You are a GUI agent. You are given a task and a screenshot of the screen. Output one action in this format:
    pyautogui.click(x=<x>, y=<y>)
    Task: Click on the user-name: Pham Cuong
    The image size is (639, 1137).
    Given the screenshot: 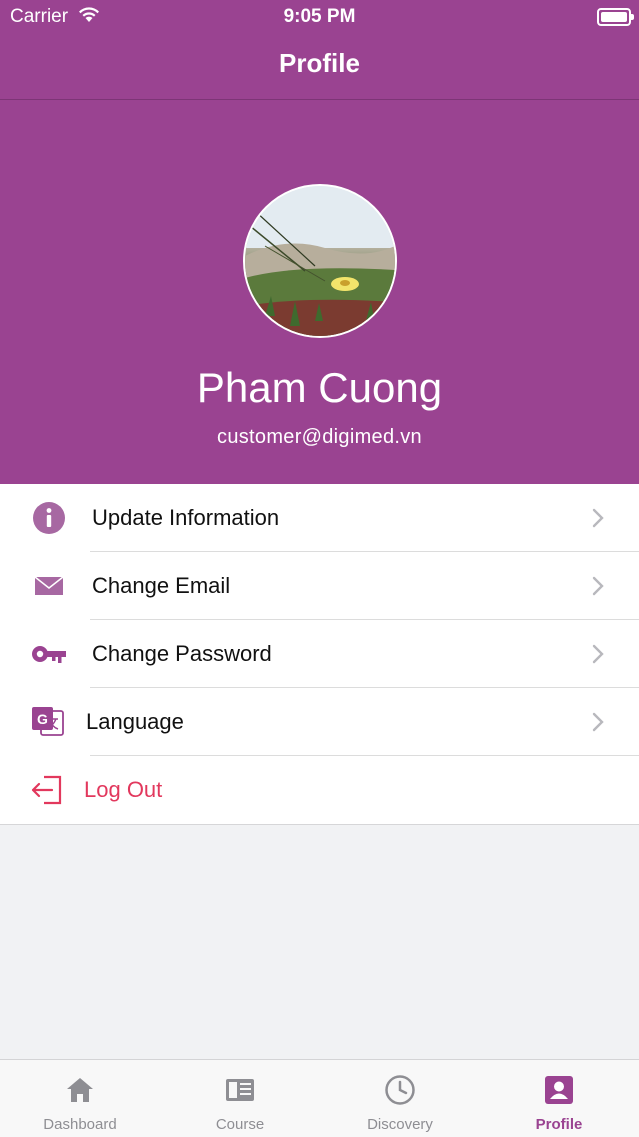 What is the action you would take?
    pyautogui.click(x=319, y=387)
    